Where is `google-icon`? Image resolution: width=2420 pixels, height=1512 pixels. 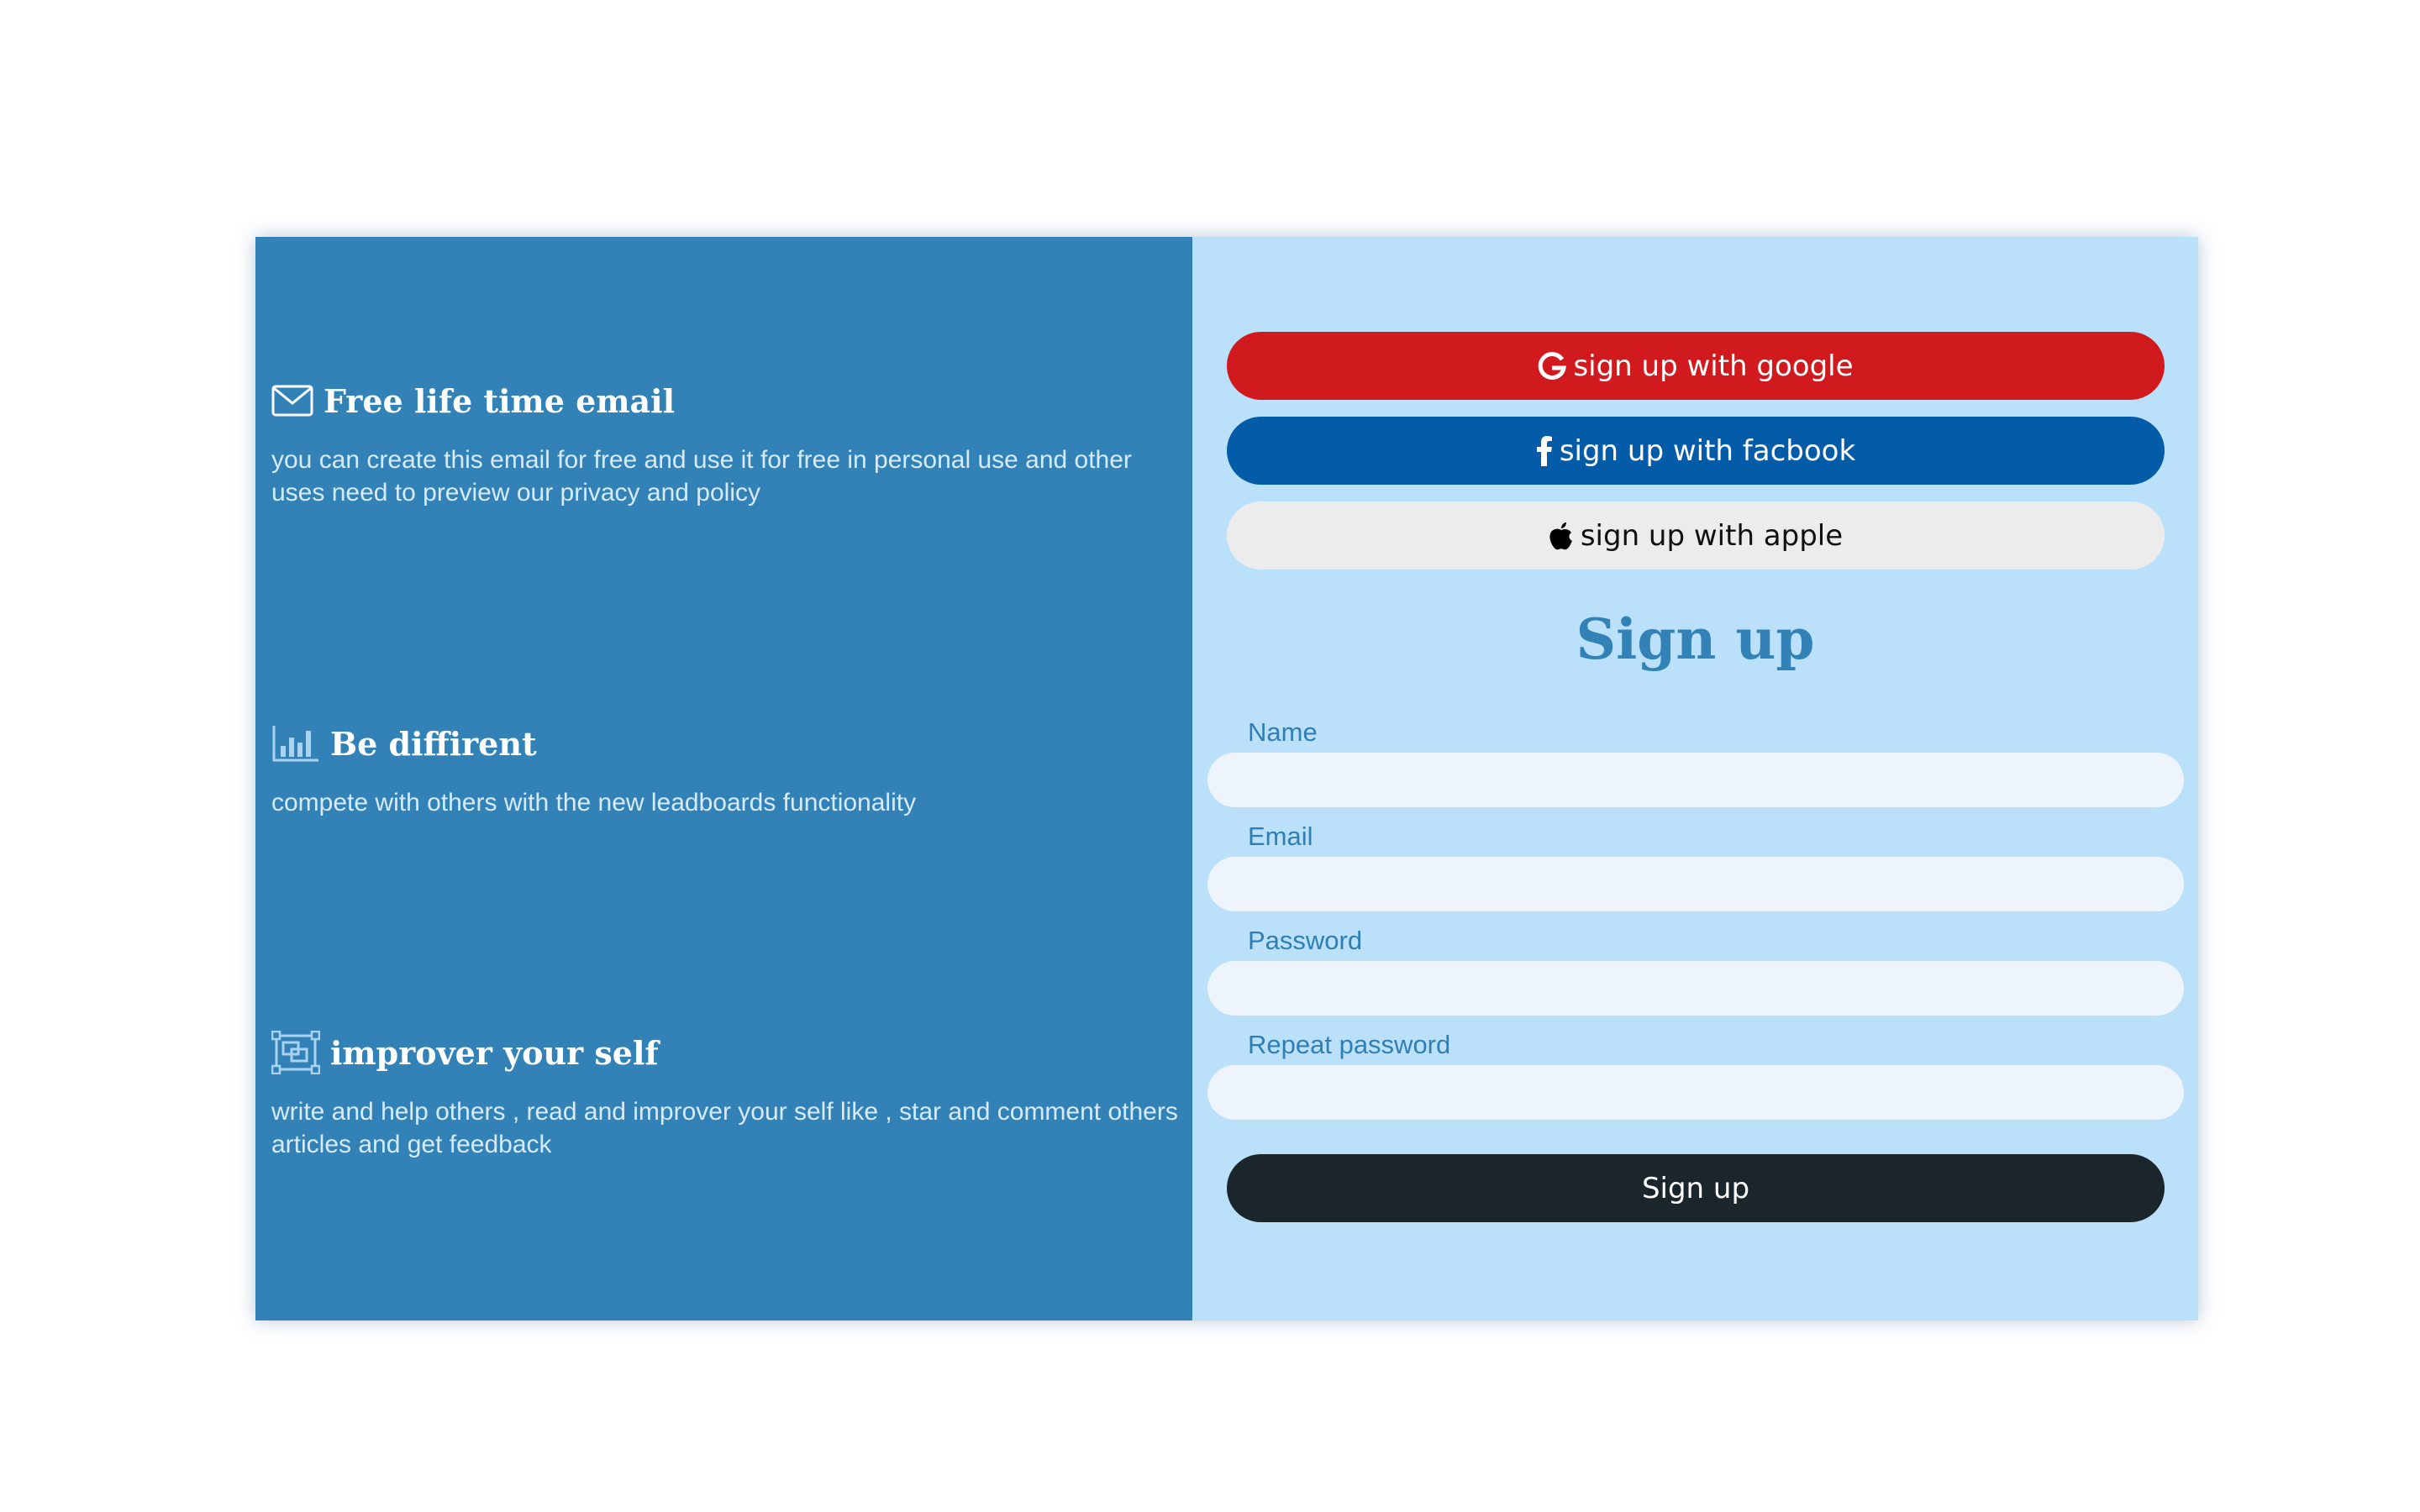 google-icon is located at coordinates (1553, 366).